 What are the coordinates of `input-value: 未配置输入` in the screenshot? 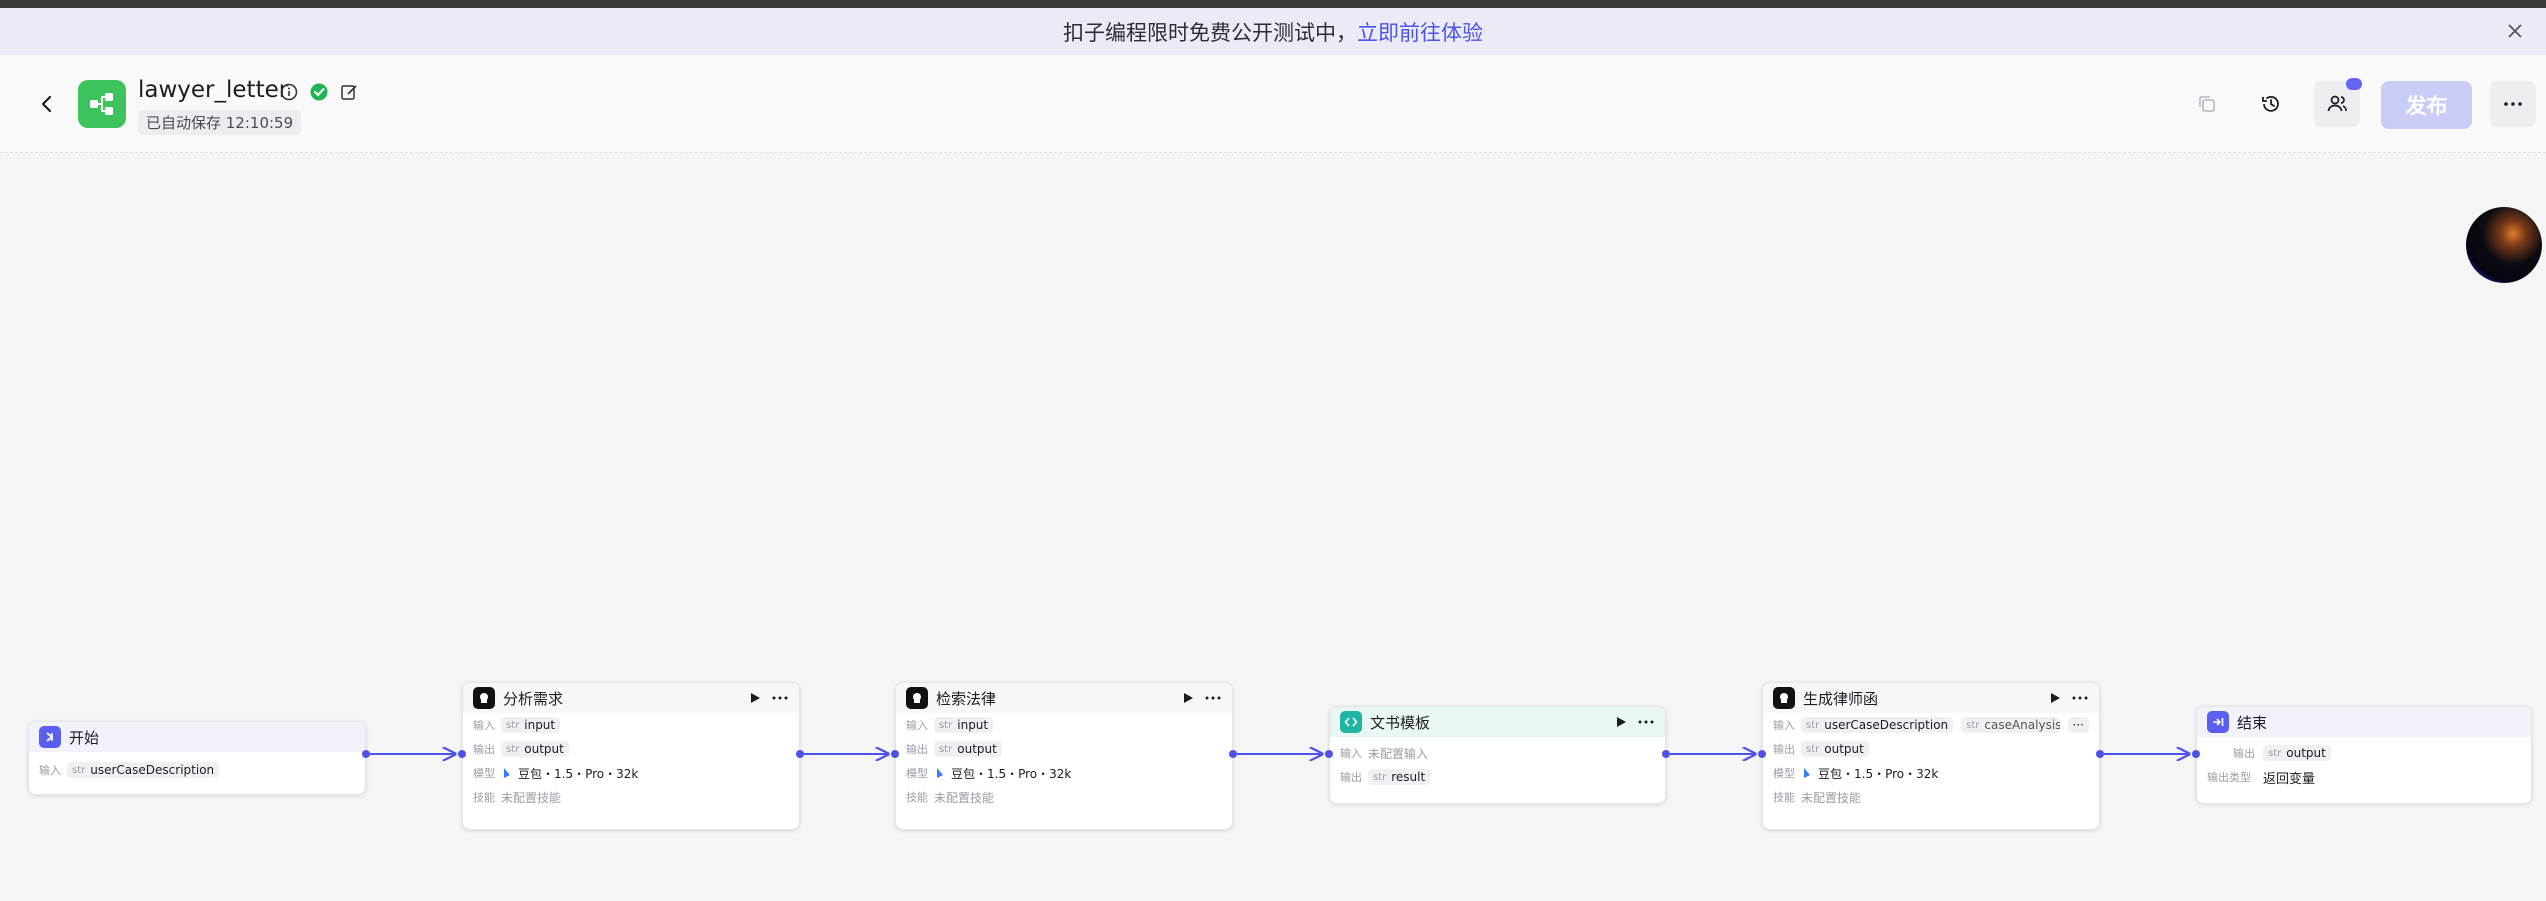 It's located at (1398, 753).